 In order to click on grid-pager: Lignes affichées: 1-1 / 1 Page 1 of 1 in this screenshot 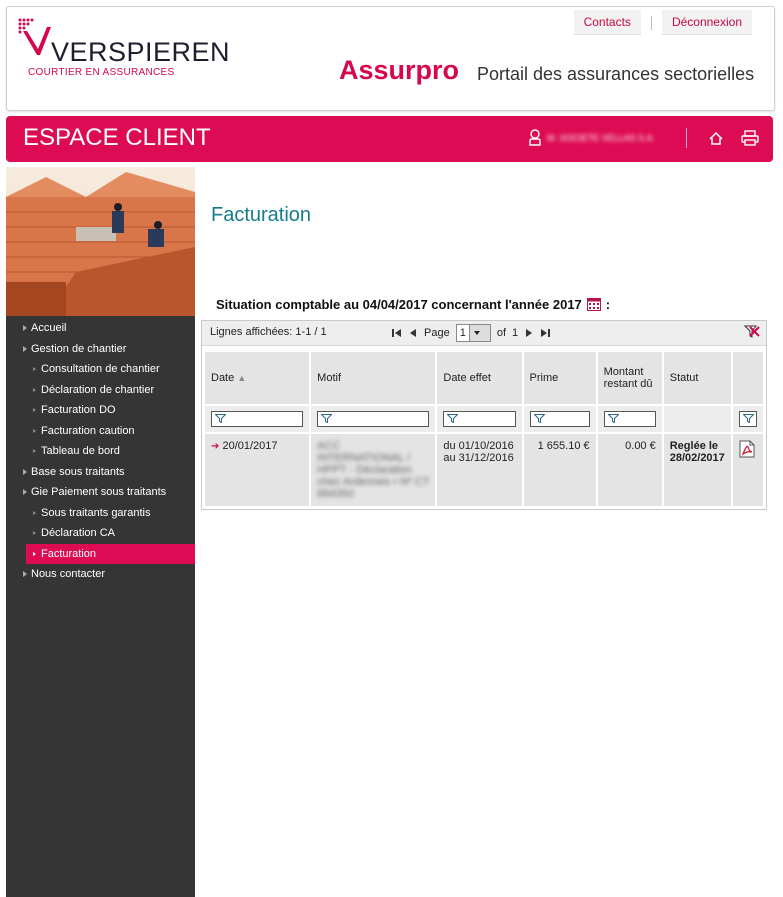, I will do `click(484, 333)`.